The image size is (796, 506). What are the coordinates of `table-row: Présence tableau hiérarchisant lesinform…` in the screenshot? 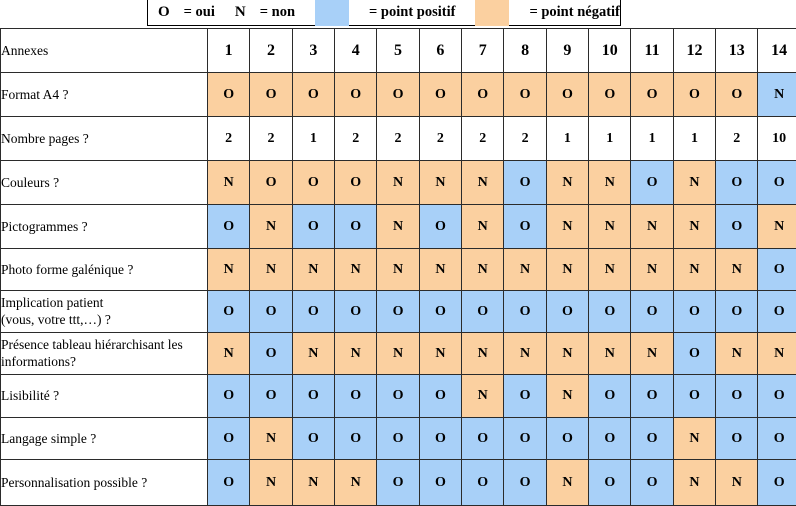 It's located at (398, 354).